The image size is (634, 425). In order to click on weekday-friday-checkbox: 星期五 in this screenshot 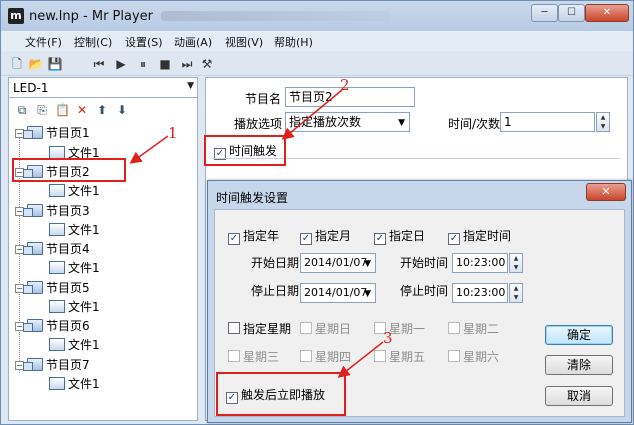, I will do `click(399, 356)`.